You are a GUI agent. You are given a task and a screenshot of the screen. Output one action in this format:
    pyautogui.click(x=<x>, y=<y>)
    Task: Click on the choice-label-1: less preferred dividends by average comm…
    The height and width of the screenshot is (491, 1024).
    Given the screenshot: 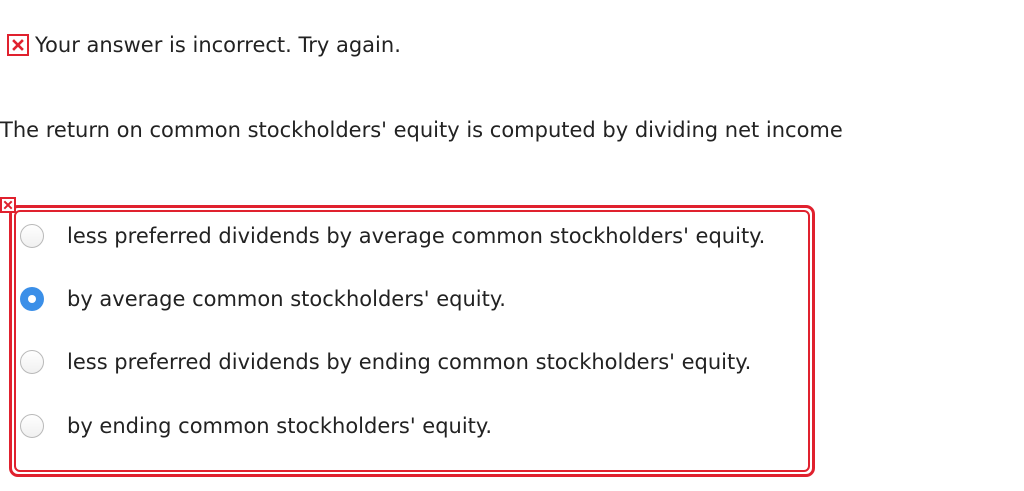 What is the action you would take?
    pyautogui.click(x=416, y=236)
    